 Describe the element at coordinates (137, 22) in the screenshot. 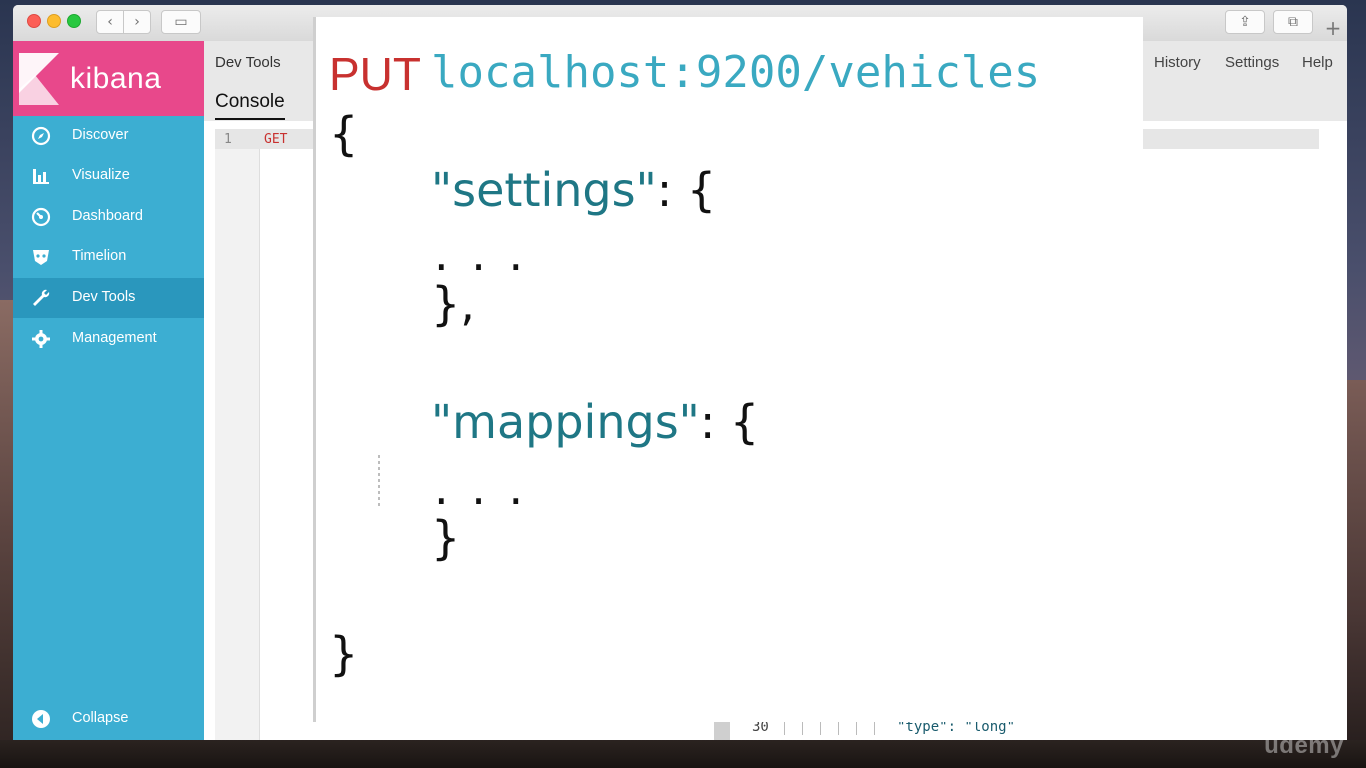

I see `forward-icon: ›` at that location.